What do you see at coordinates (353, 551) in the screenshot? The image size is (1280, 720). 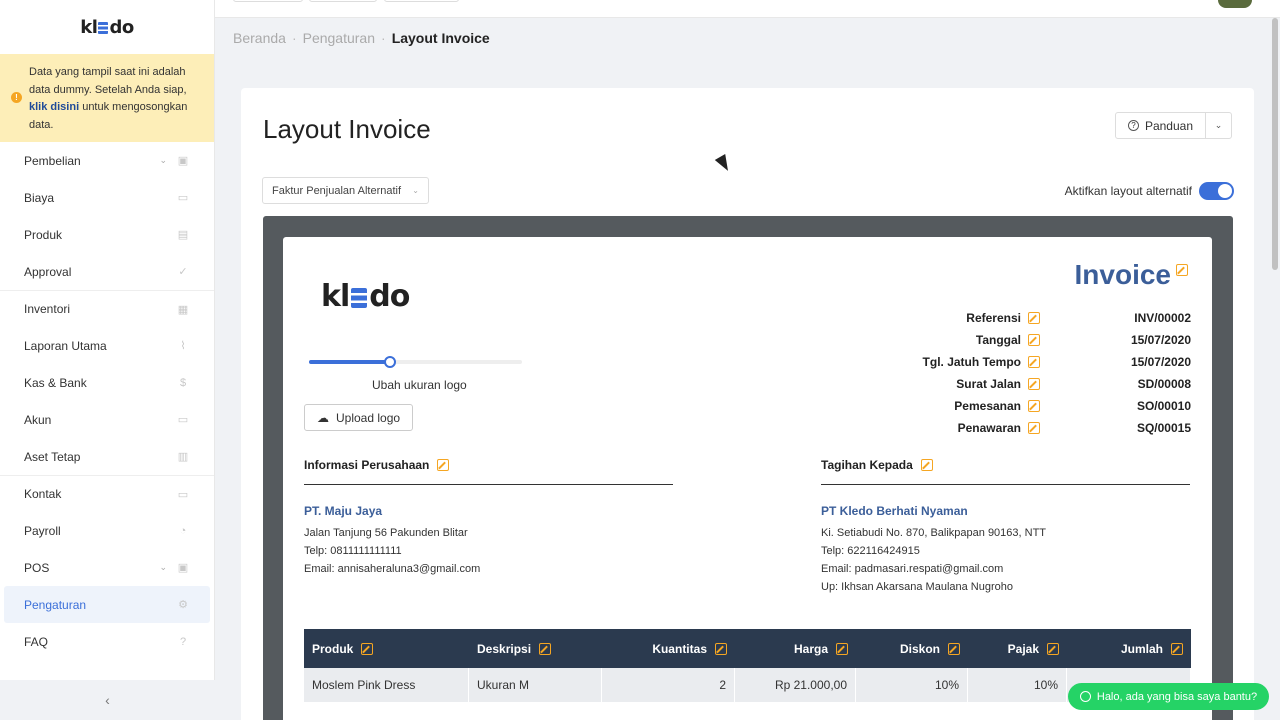 I see `company-detail-line: Telp: 0811111111111` at bounding box center [353, 551].